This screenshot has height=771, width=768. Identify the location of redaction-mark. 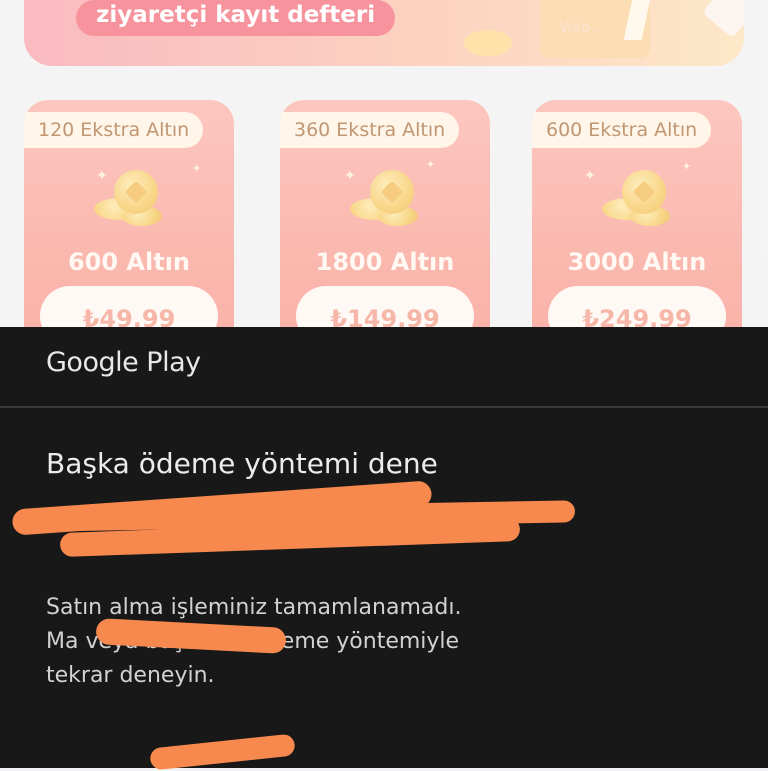
(222, 752).